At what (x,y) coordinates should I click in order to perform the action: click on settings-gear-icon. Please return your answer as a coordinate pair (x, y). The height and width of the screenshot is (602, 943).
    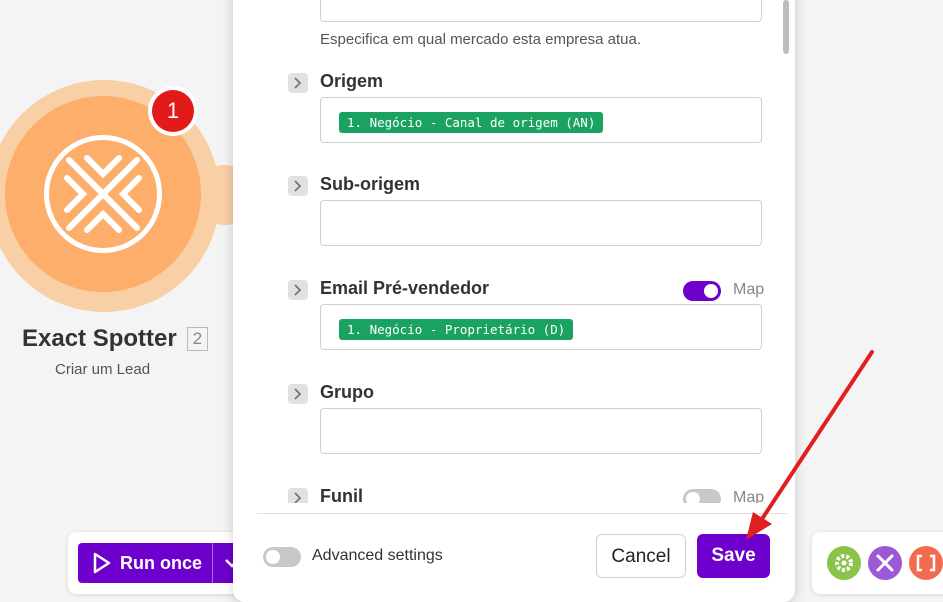
    Looking at the image, I should click on (844, 563).